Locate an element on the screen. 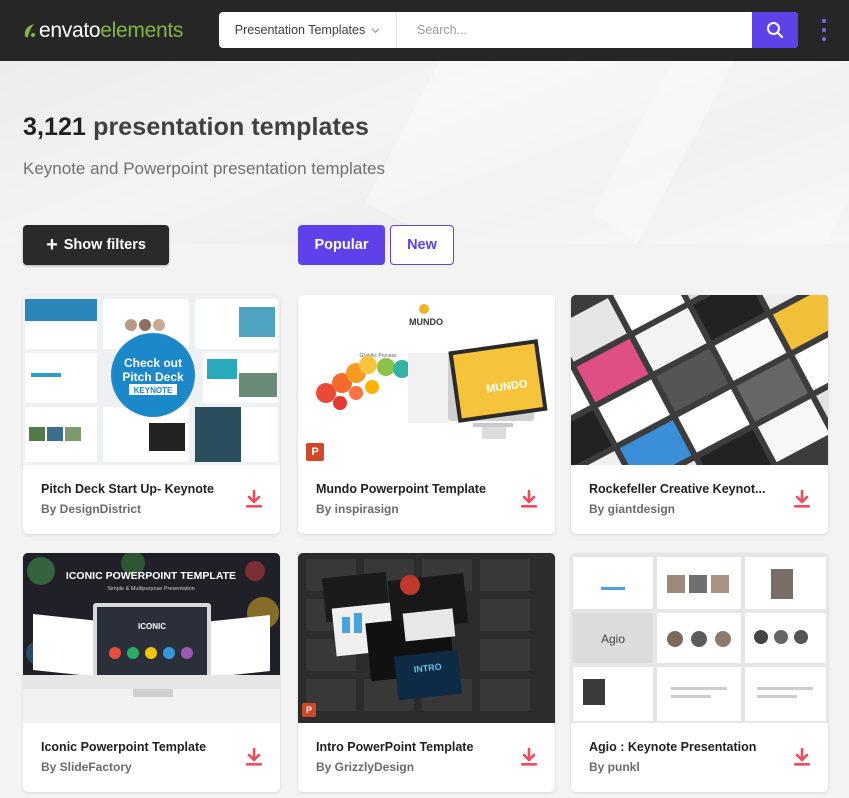 This screenshot has height=798, width=849. item-title: Pitch Deck Start Up- Keynote is located at coordinates (127, 489).